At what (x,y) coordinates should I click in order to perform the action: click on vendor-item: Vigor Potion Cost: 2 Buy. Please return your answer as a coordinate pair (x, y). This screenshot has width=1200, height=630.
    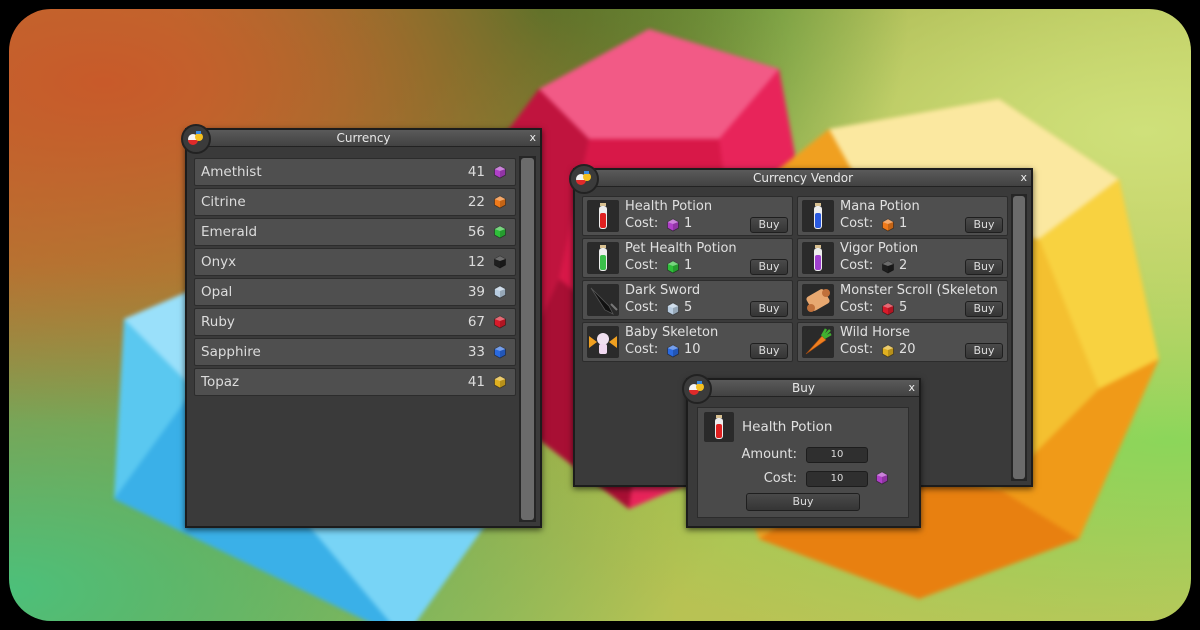
    Looking at the image, I should click on (902, 258).